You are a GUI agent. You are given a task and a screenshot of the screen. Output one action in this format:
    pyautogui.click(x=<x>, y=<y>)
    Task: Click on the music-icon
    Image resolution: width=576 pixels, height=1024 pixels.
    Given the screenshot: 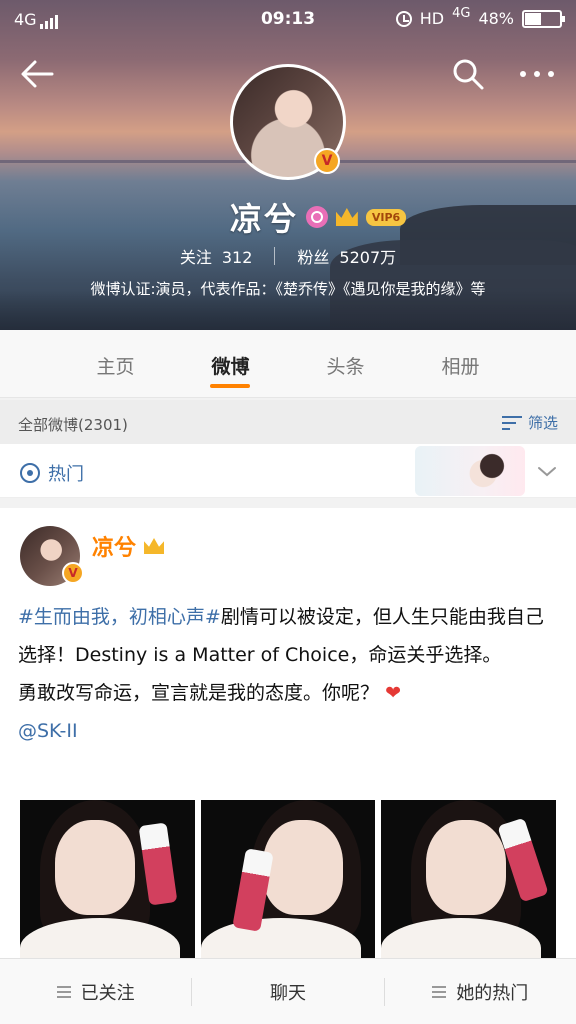 What is the action you would take?
    pyautogui.click(x=316, y=217)
    